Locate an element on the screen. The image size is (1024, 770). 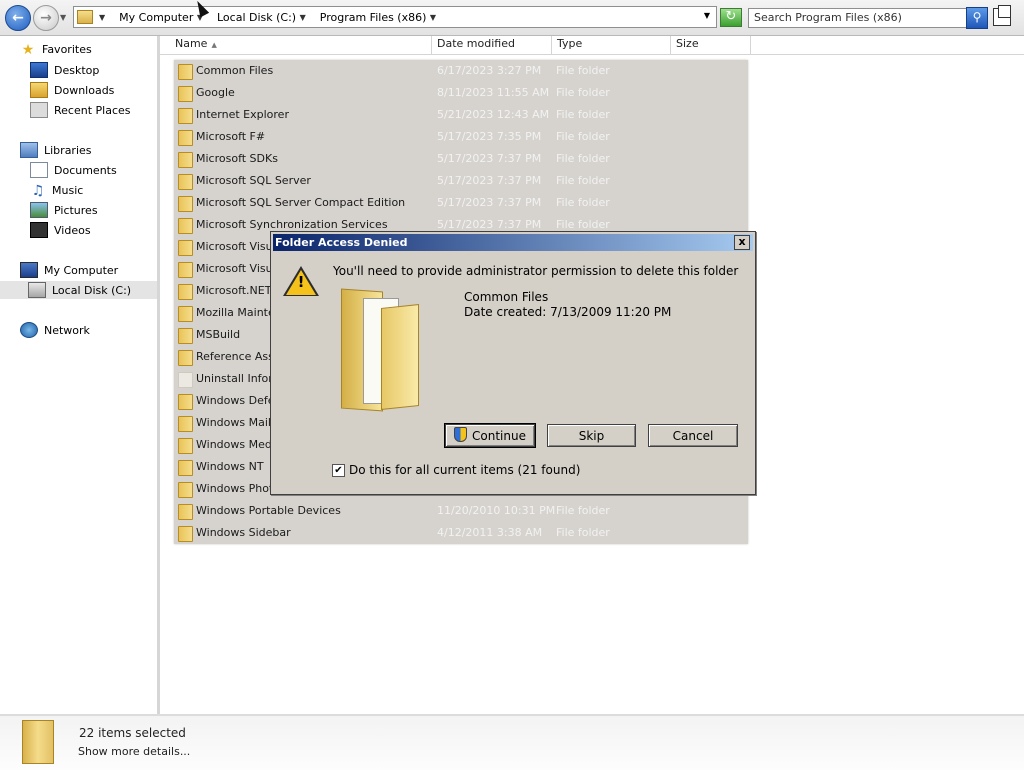
video-film-icon is located at coordinates (39, 230).